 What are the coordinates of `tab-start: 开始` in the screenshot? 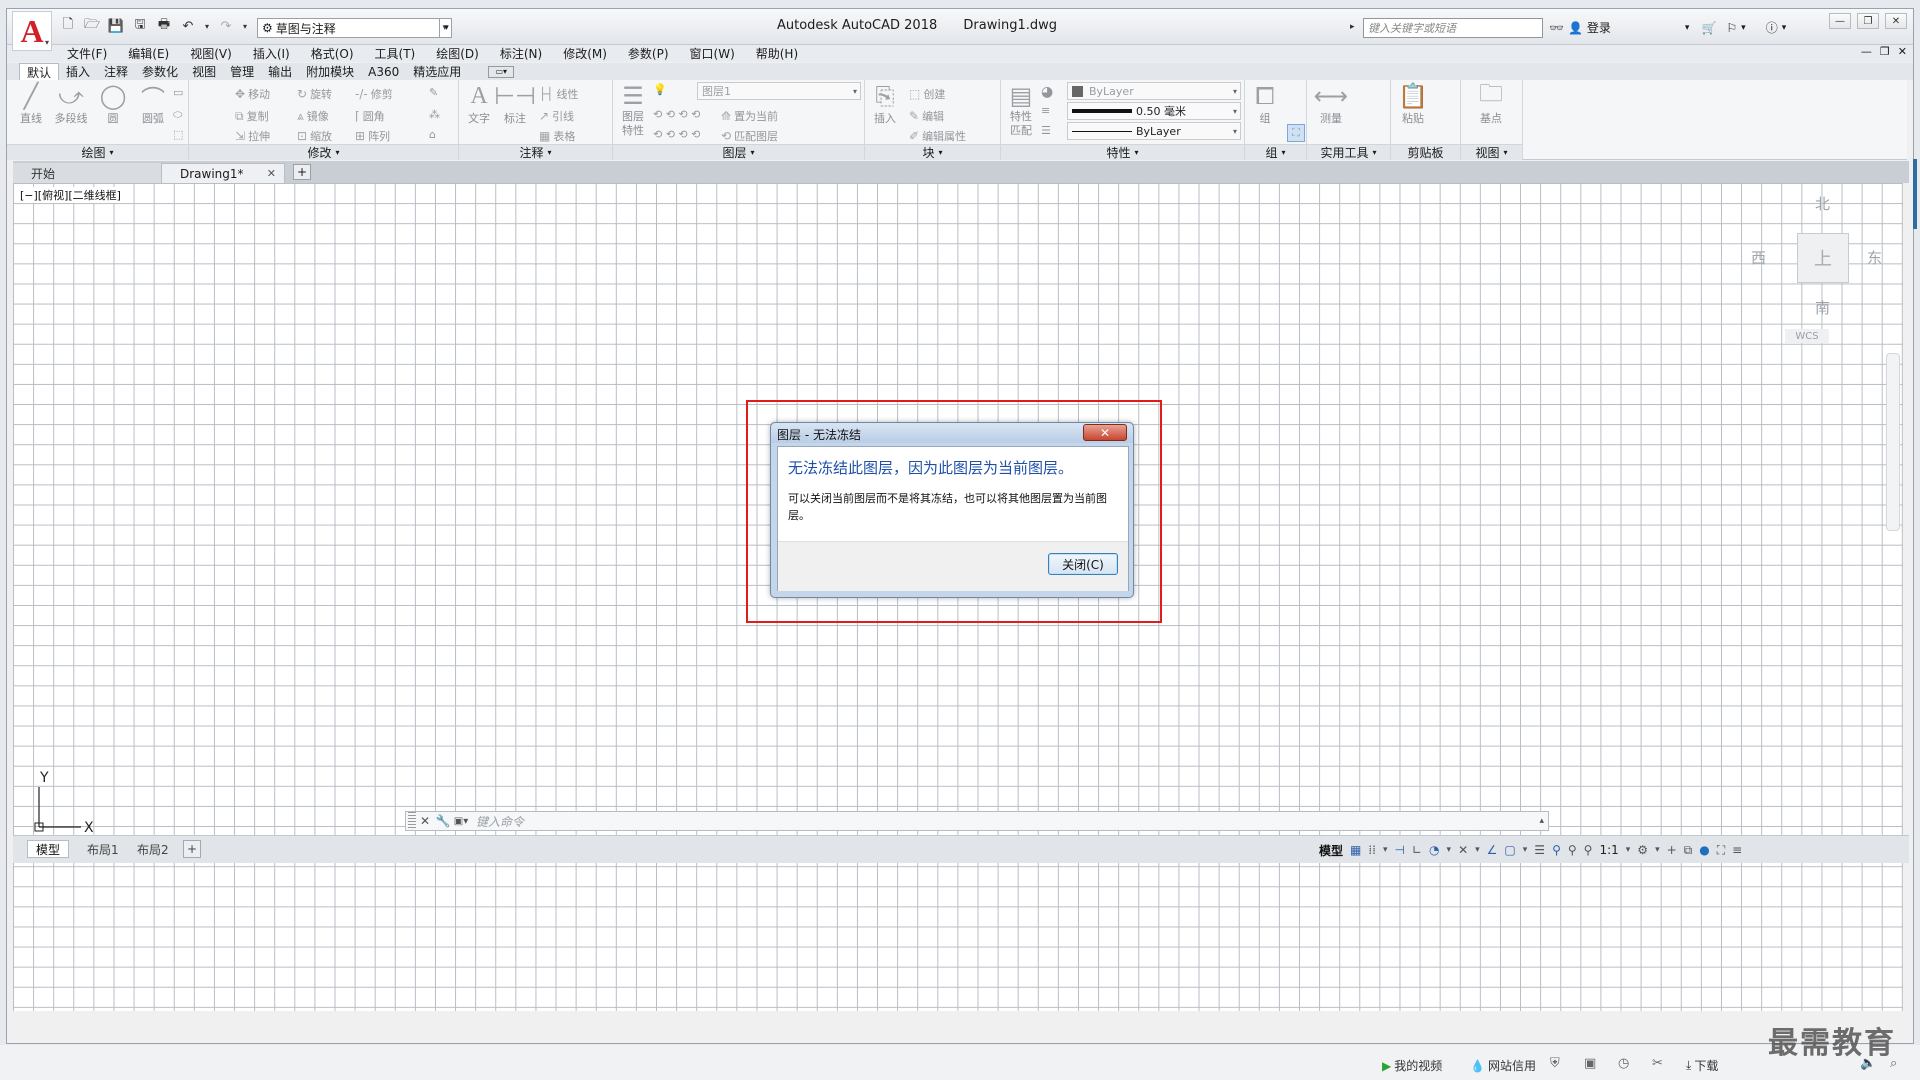 It's located at (88, 173).